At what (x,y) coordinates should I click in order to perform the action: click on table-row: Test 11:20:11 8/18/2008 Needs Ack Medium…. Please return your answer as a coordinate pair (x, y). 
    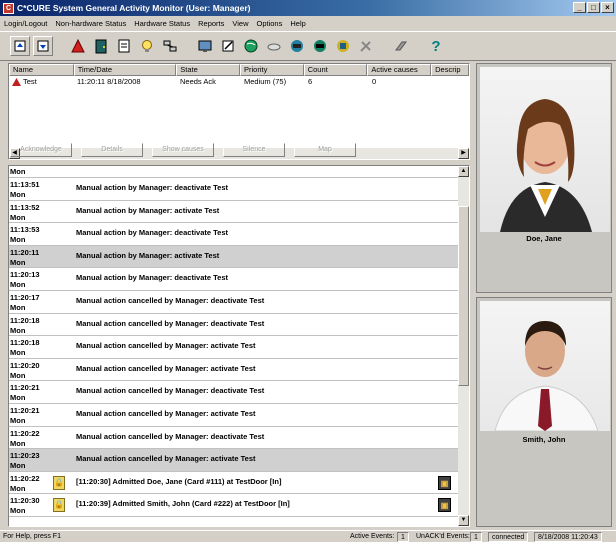
    Looking at the image, I should click on (239, 82).